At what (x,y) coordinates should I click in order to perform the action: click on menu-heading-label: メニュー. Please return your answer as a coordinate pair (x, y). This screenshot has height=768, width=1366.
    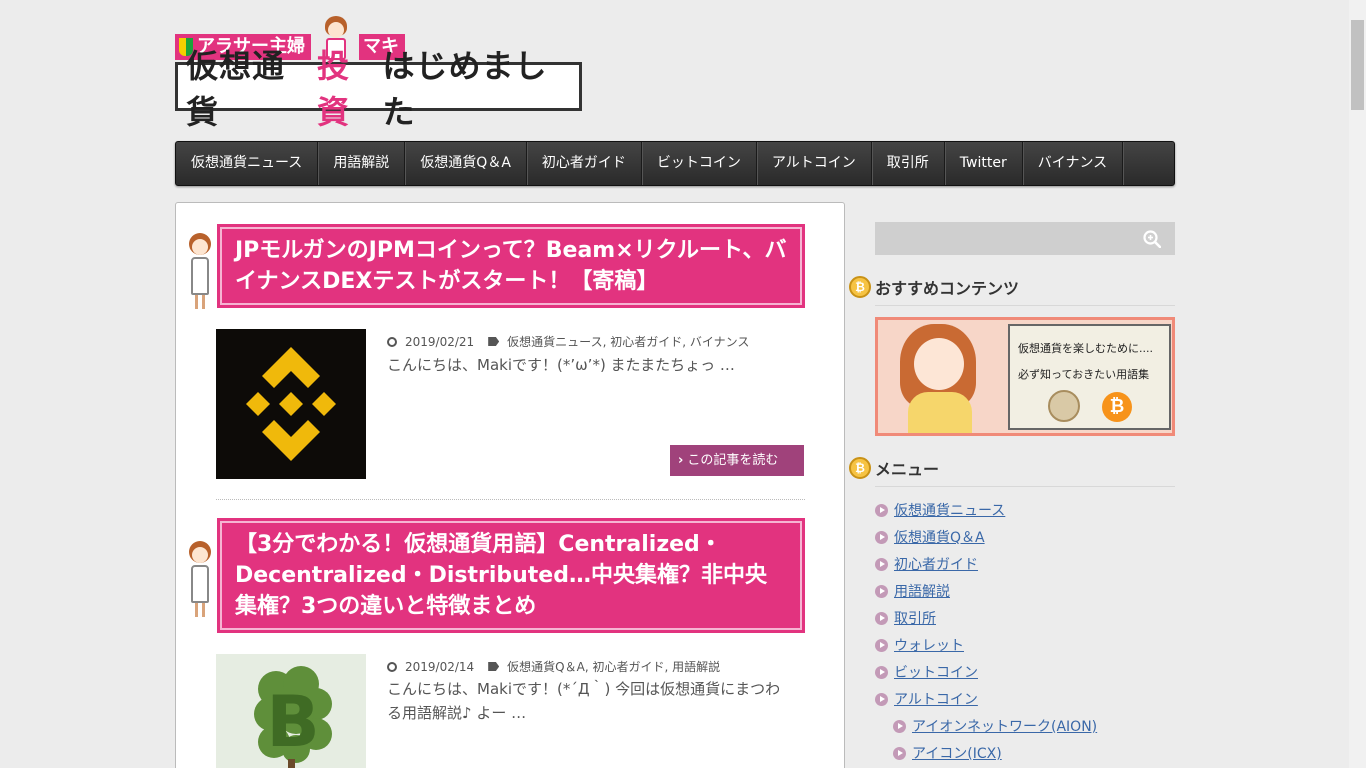
    Looking at the image, I should click on (907, 469).